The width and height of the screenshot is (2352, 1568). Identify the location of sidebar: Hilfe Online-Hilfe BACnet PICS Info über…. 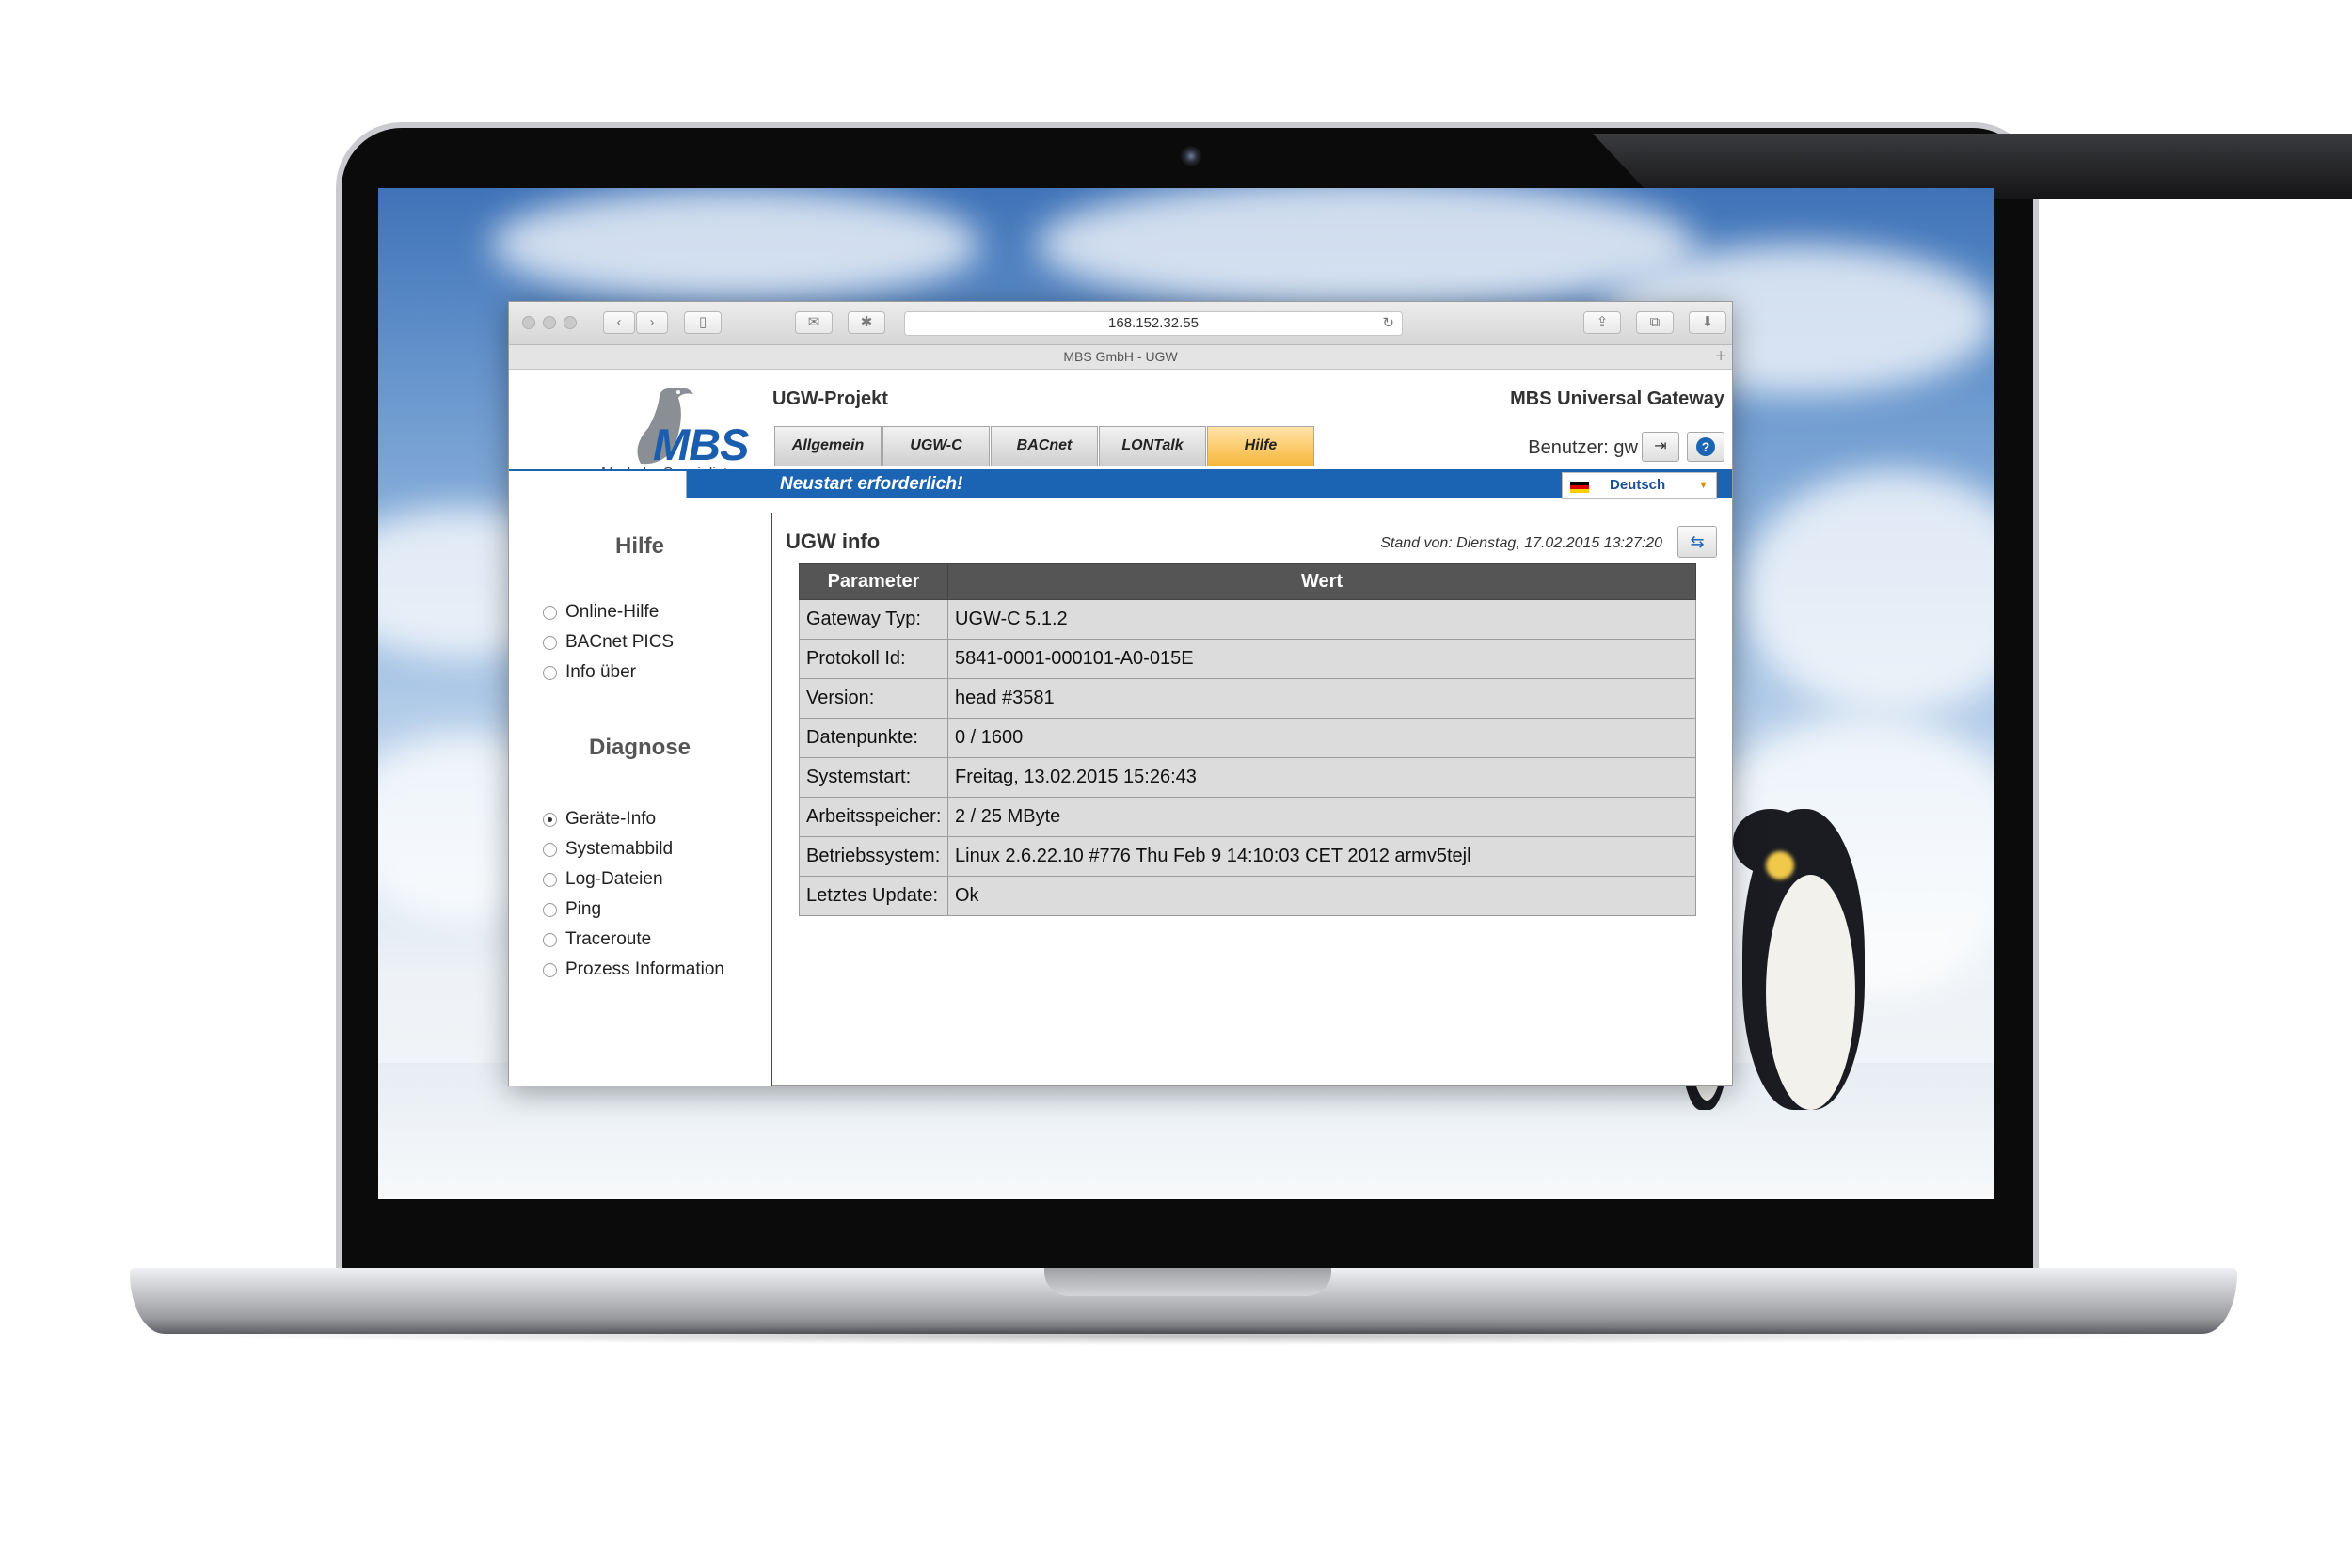
(640, 799).